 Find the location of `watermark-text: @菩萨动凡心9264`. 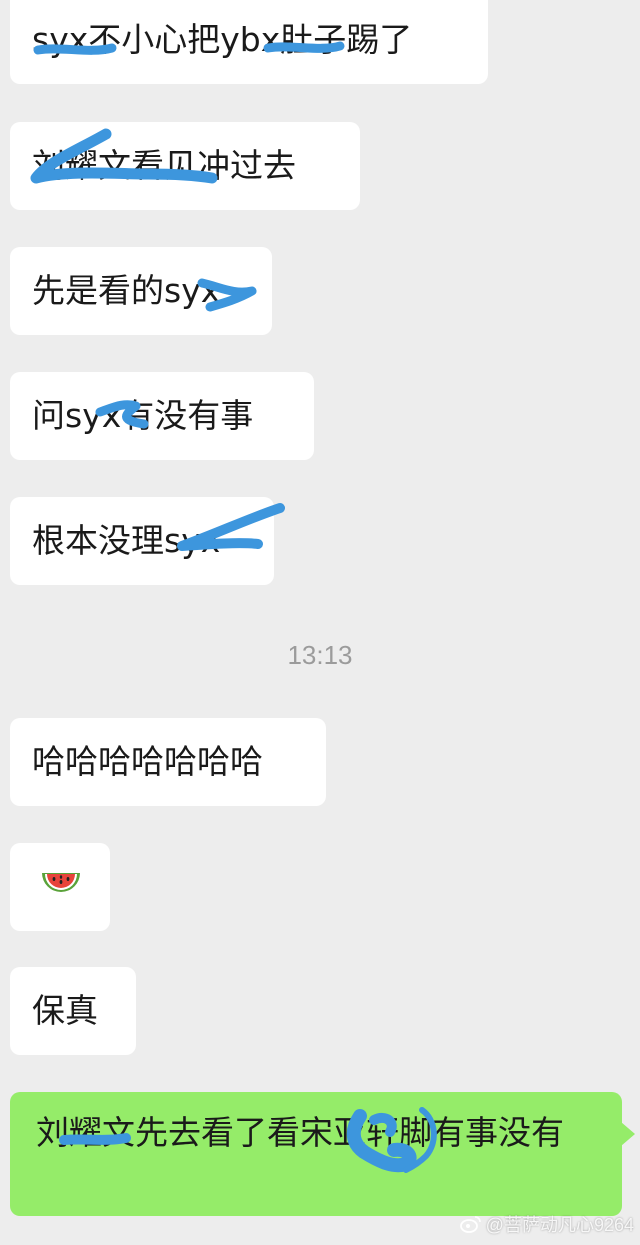

watermark-text: @菩萨动凡心9264 is located at coordinates (559, 1225).